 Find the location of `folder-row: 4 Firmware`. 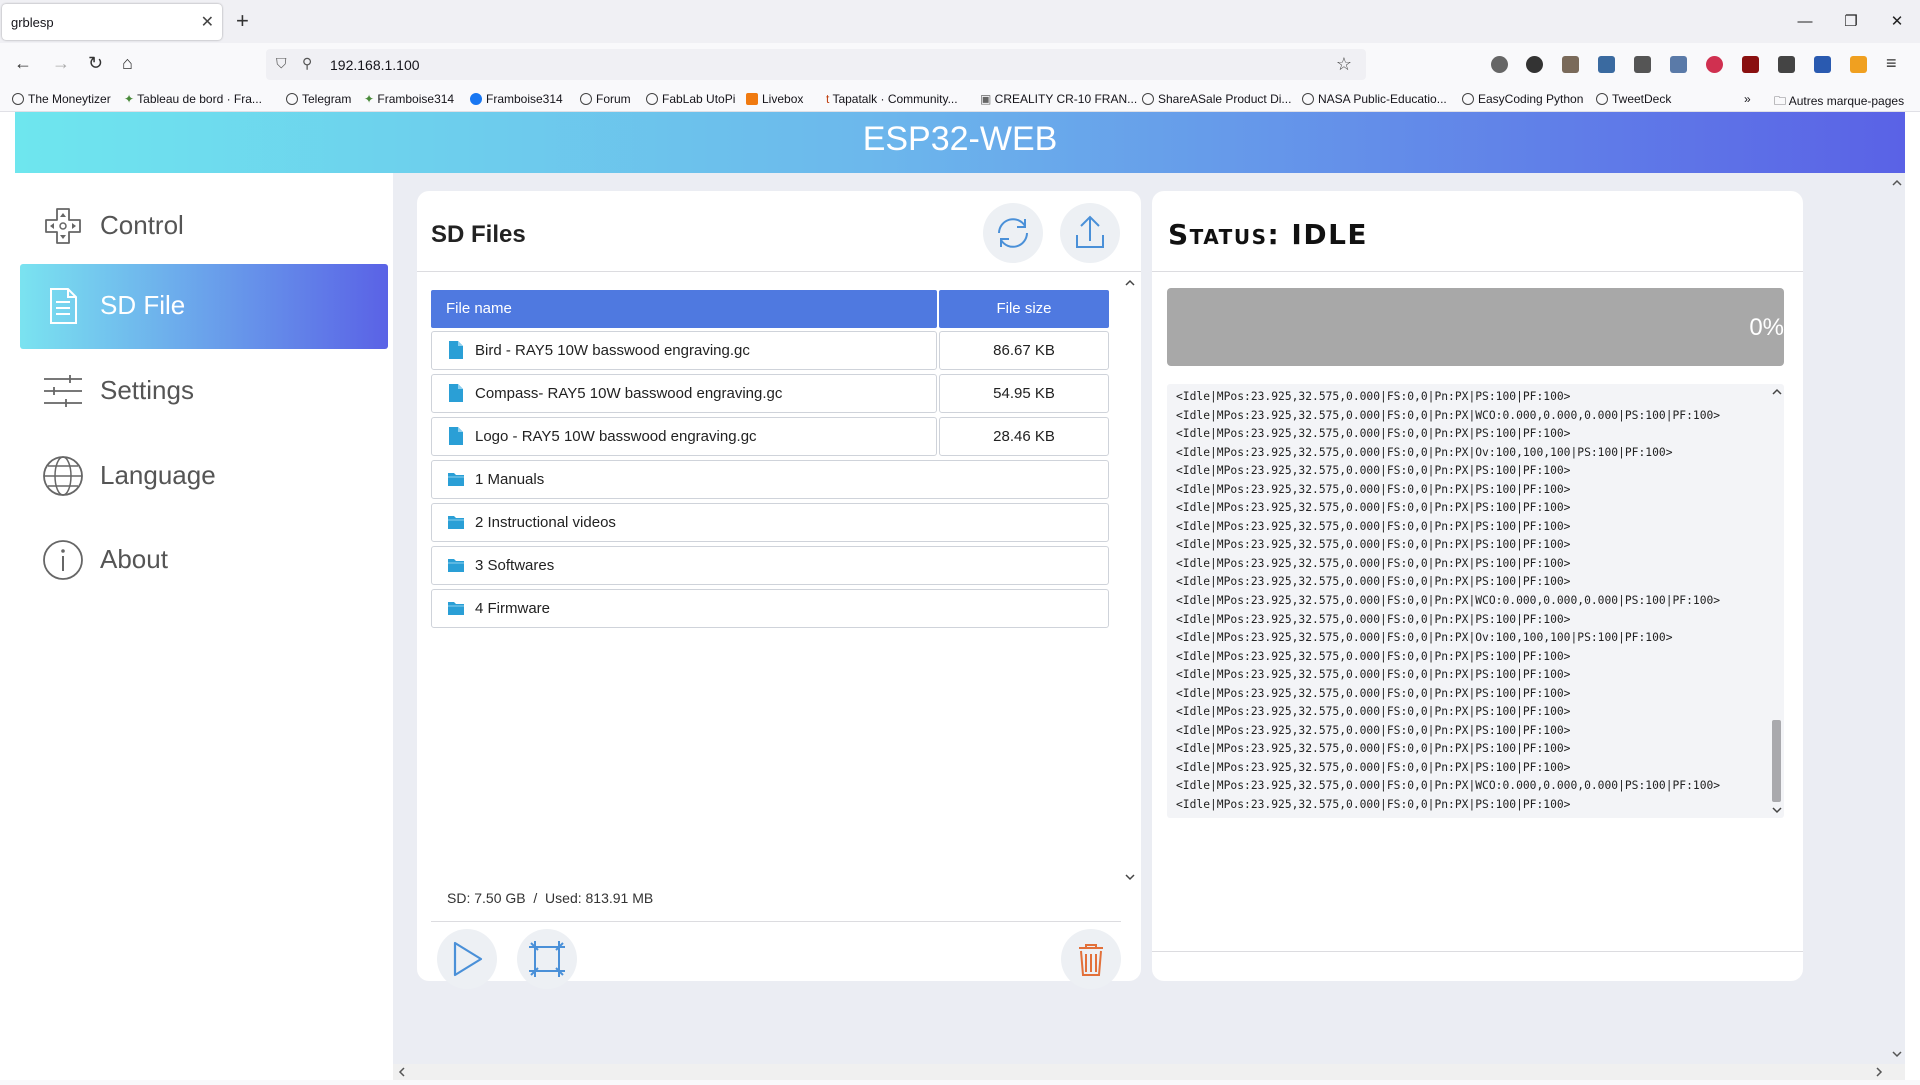

folder-row: 4 Firmware is located at coordinates (770, 608).